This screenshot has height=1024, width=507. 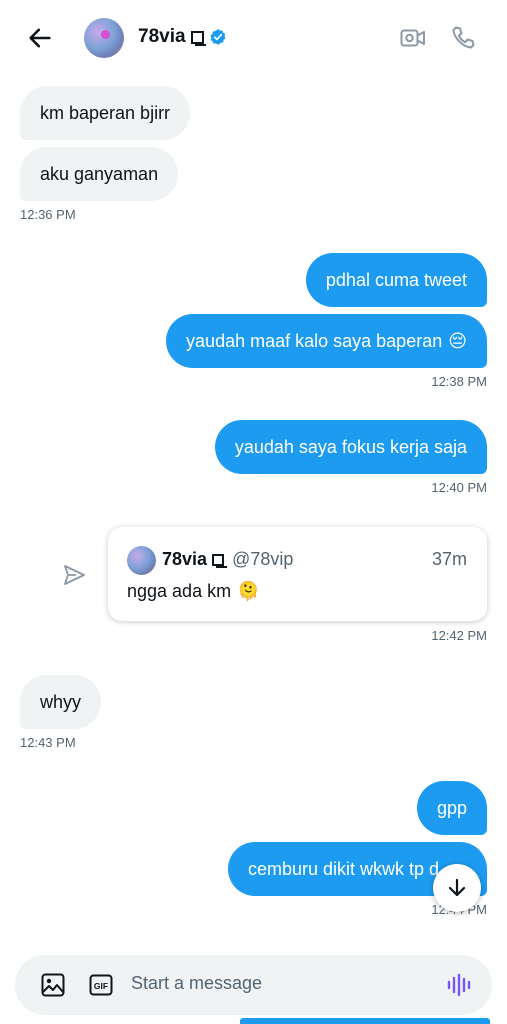 What do you see at coordinates (179, 591) in the screenshot?
I see `shared-post-body: ngga ada km` at bounding box center [179, 591].